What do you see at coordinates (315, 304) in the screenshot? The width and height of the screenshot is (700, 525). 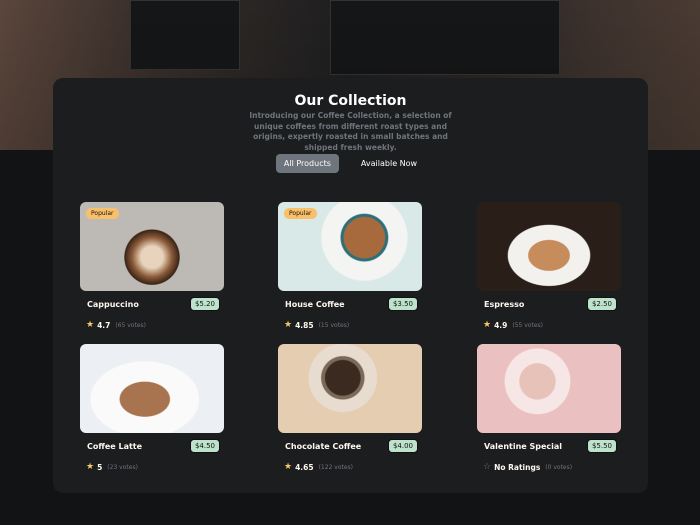 I see `product-name: House Coffee` at bounding box center [315, 304].